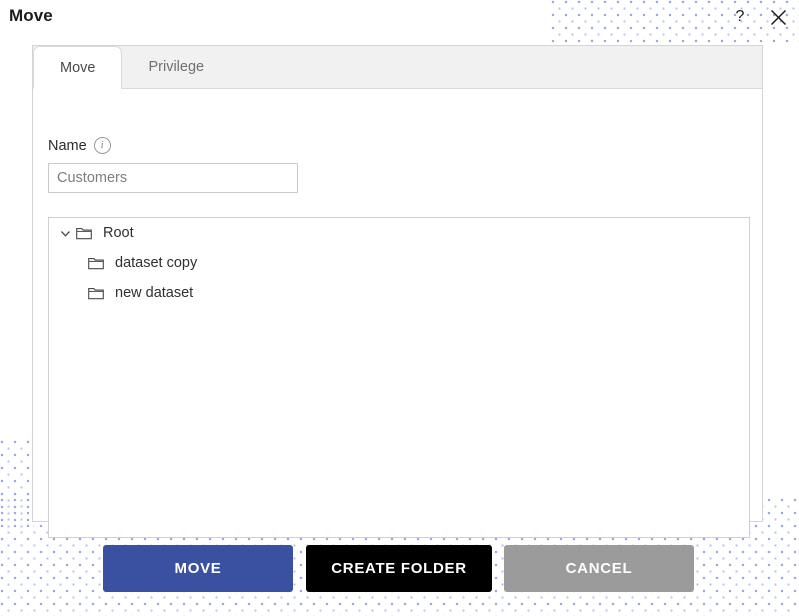  I want to click on window-header: Move ?, so click(399, 22).